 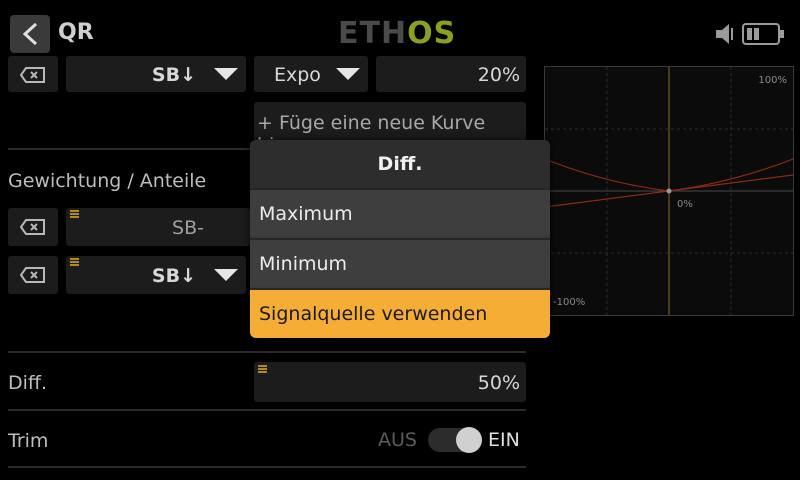 What do you see at coordinates (28, 383) in the screenshot?
I see `diff-label: Diff.` at bounding box center [28, 383].